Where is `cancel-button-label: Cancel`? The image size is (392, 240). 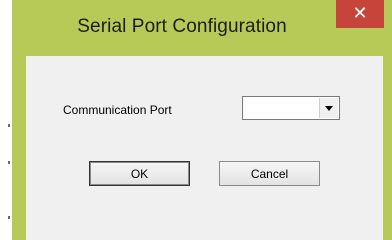
cancel-button-label: Cancel is located at coordinates (269, 173).